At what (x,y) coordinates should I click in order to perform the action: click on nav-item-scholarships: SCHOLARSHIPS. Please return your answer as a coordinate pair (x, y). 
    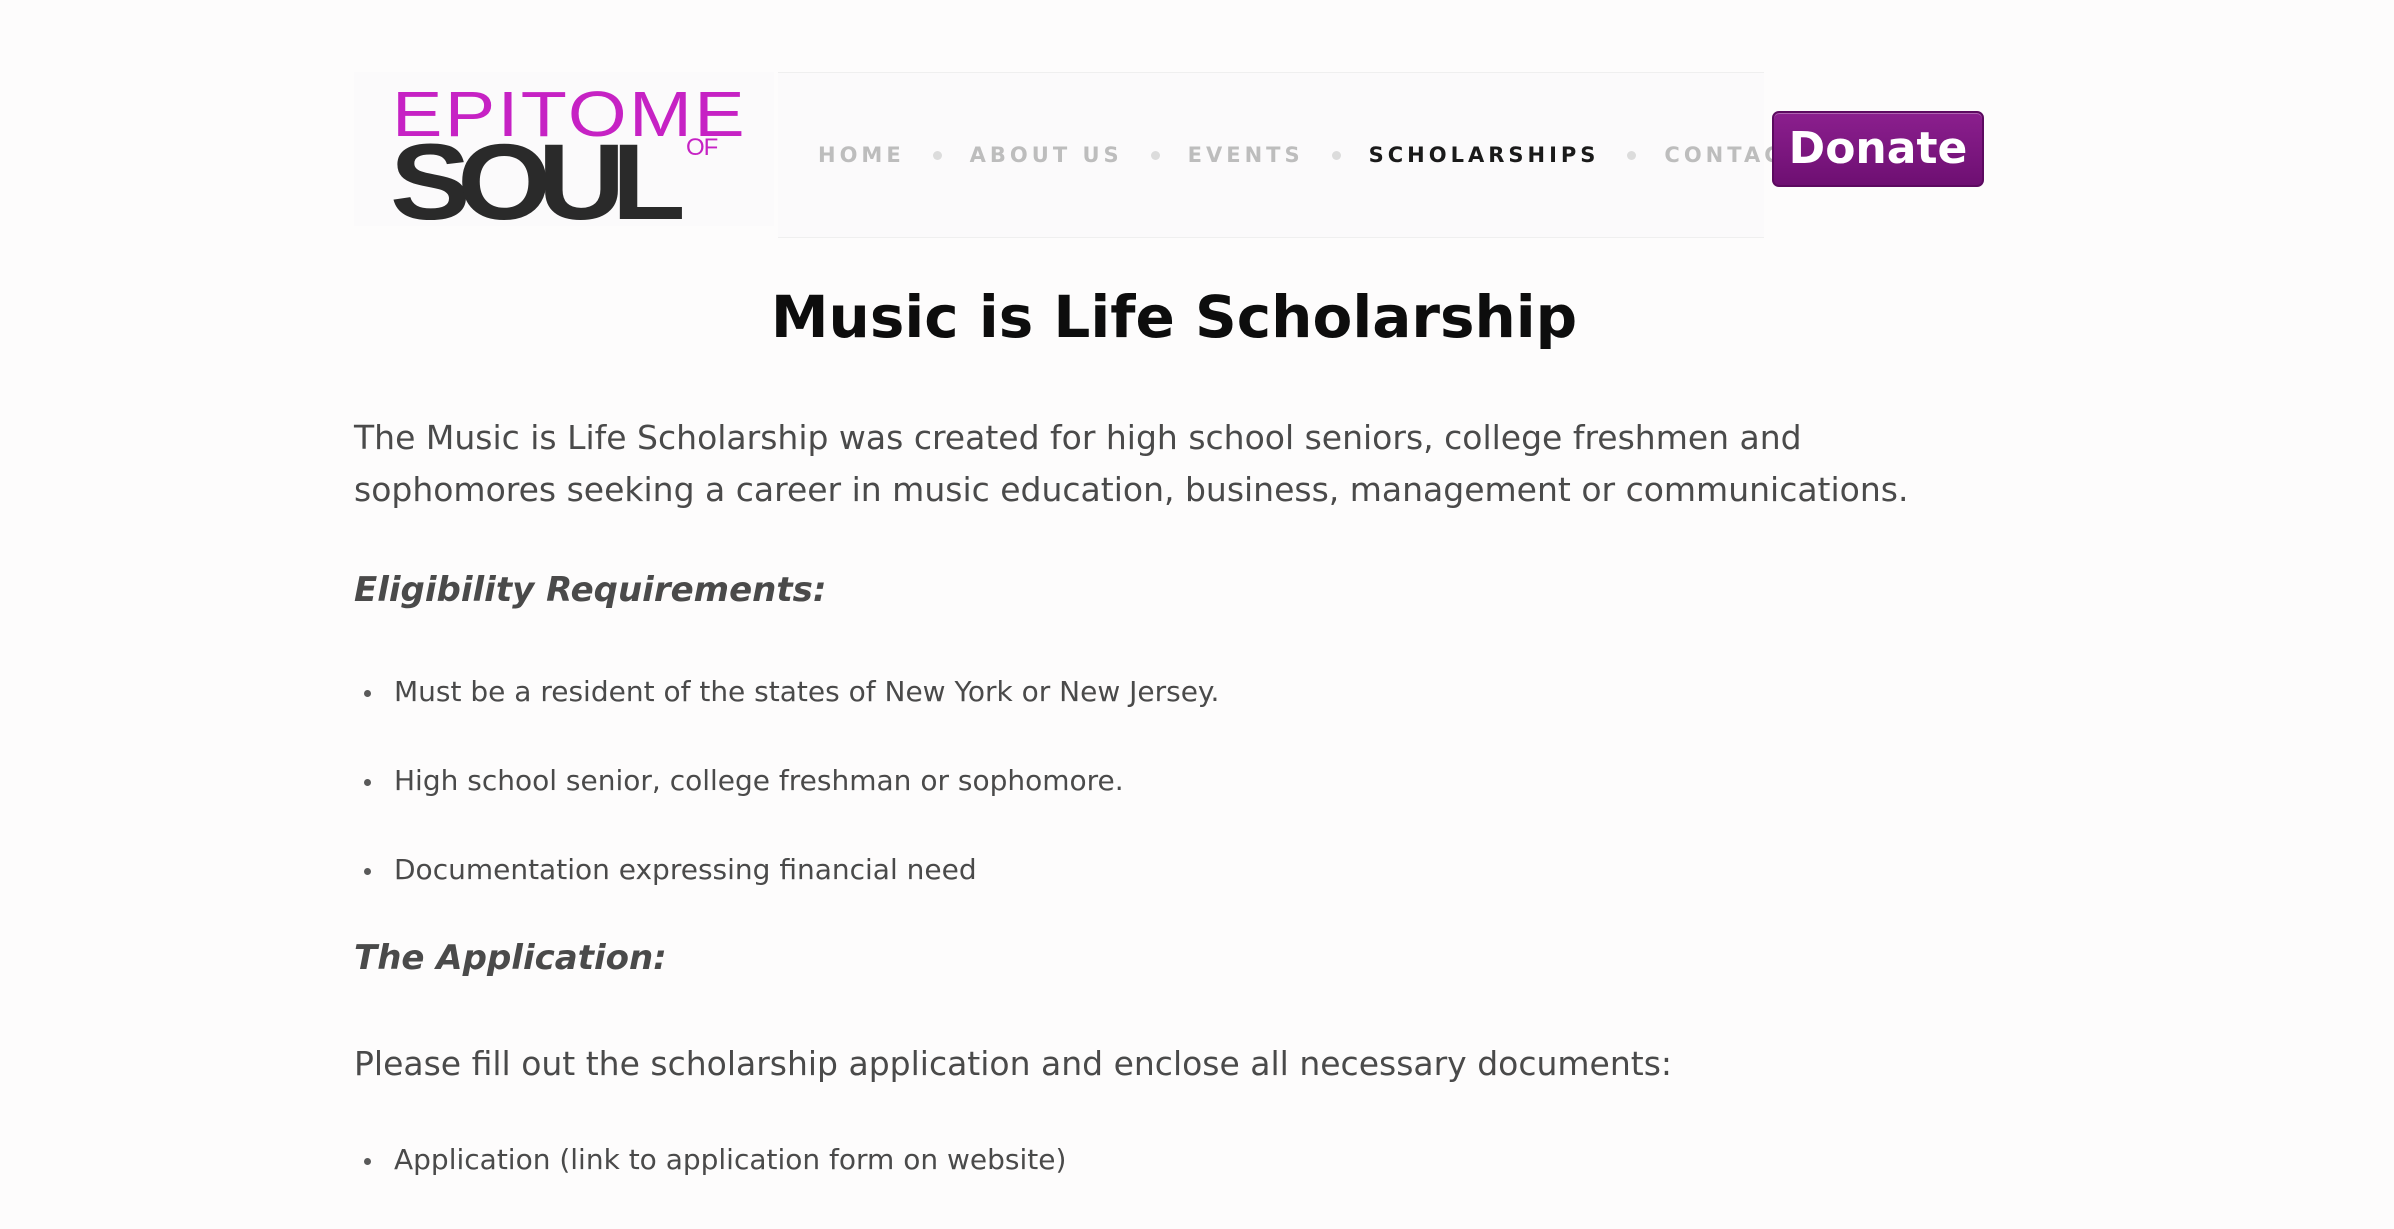
    Looking at the image, I should click on (1484, 155).